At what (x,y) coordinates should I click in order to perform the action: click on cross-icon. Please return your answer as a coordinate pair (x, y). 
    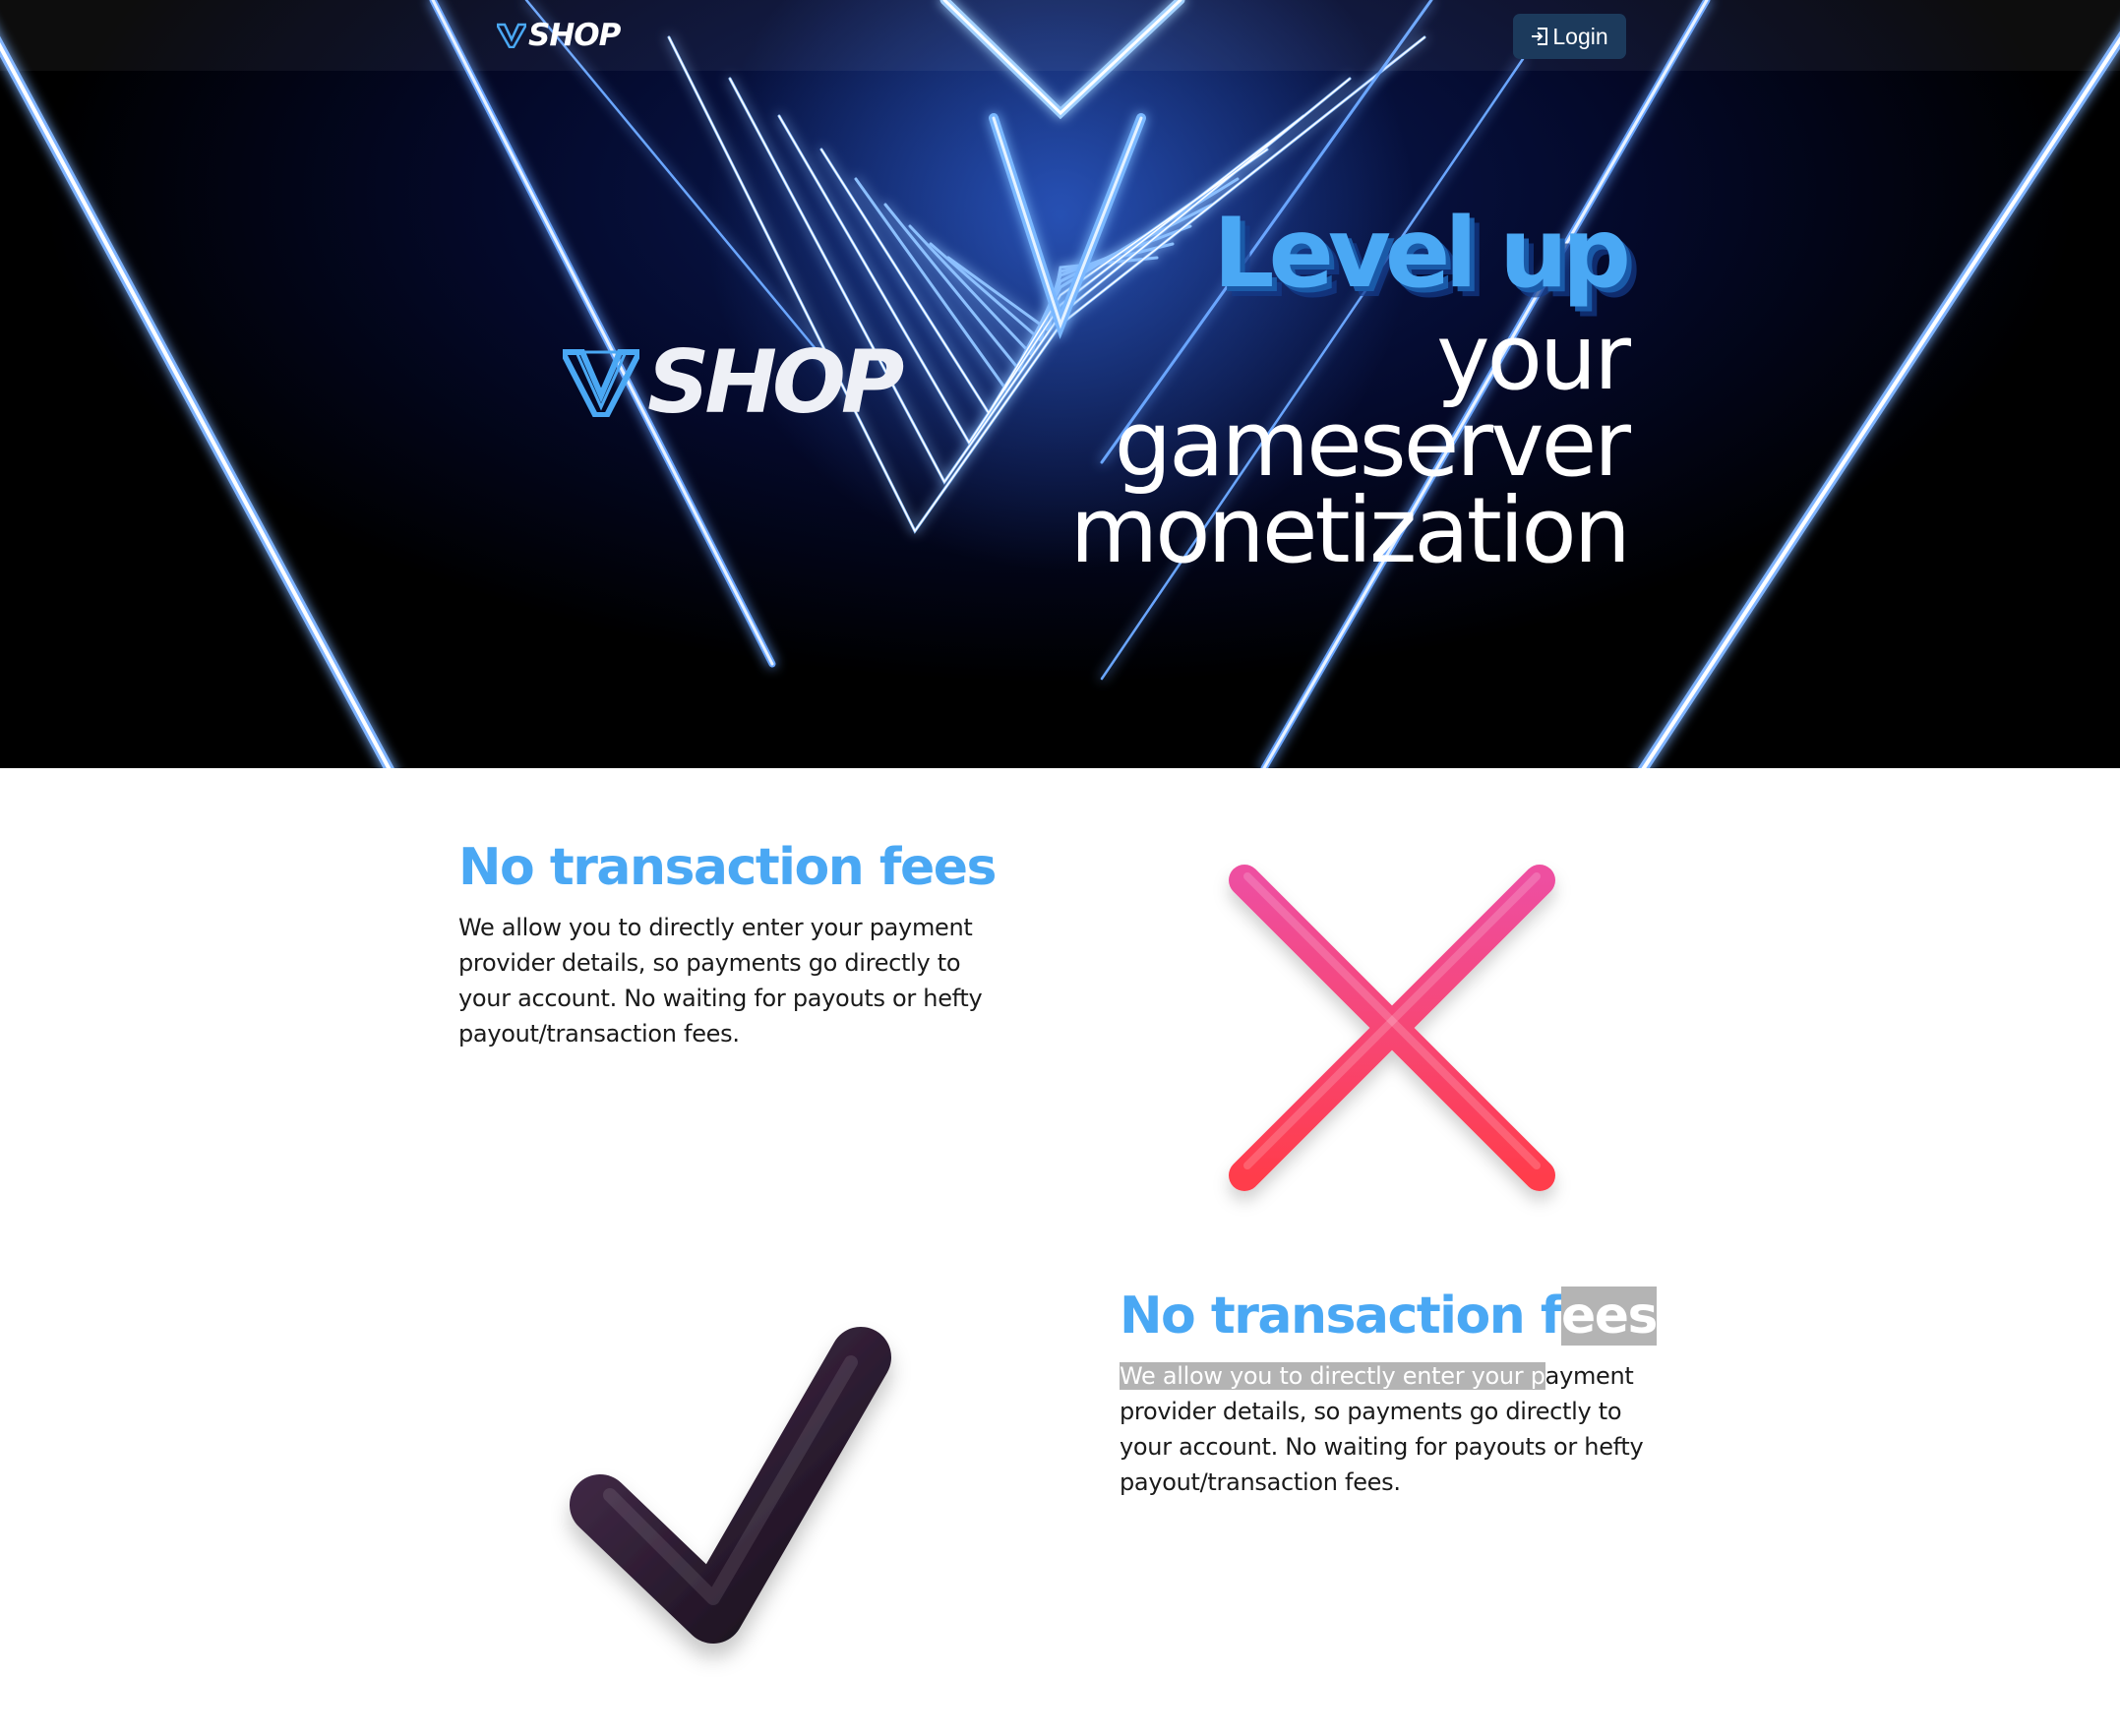
    Looking at the image, I should click on (1392, 1028).